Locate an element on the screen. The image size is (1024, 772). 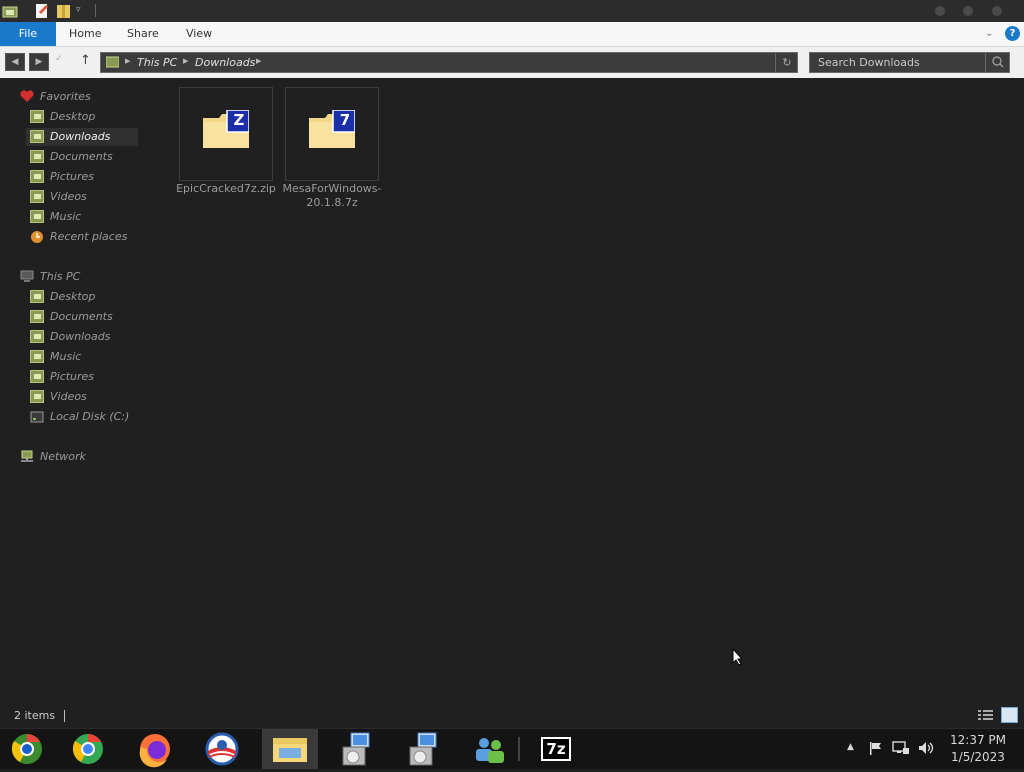
explorer-icon is located at coordinates (10, 11).